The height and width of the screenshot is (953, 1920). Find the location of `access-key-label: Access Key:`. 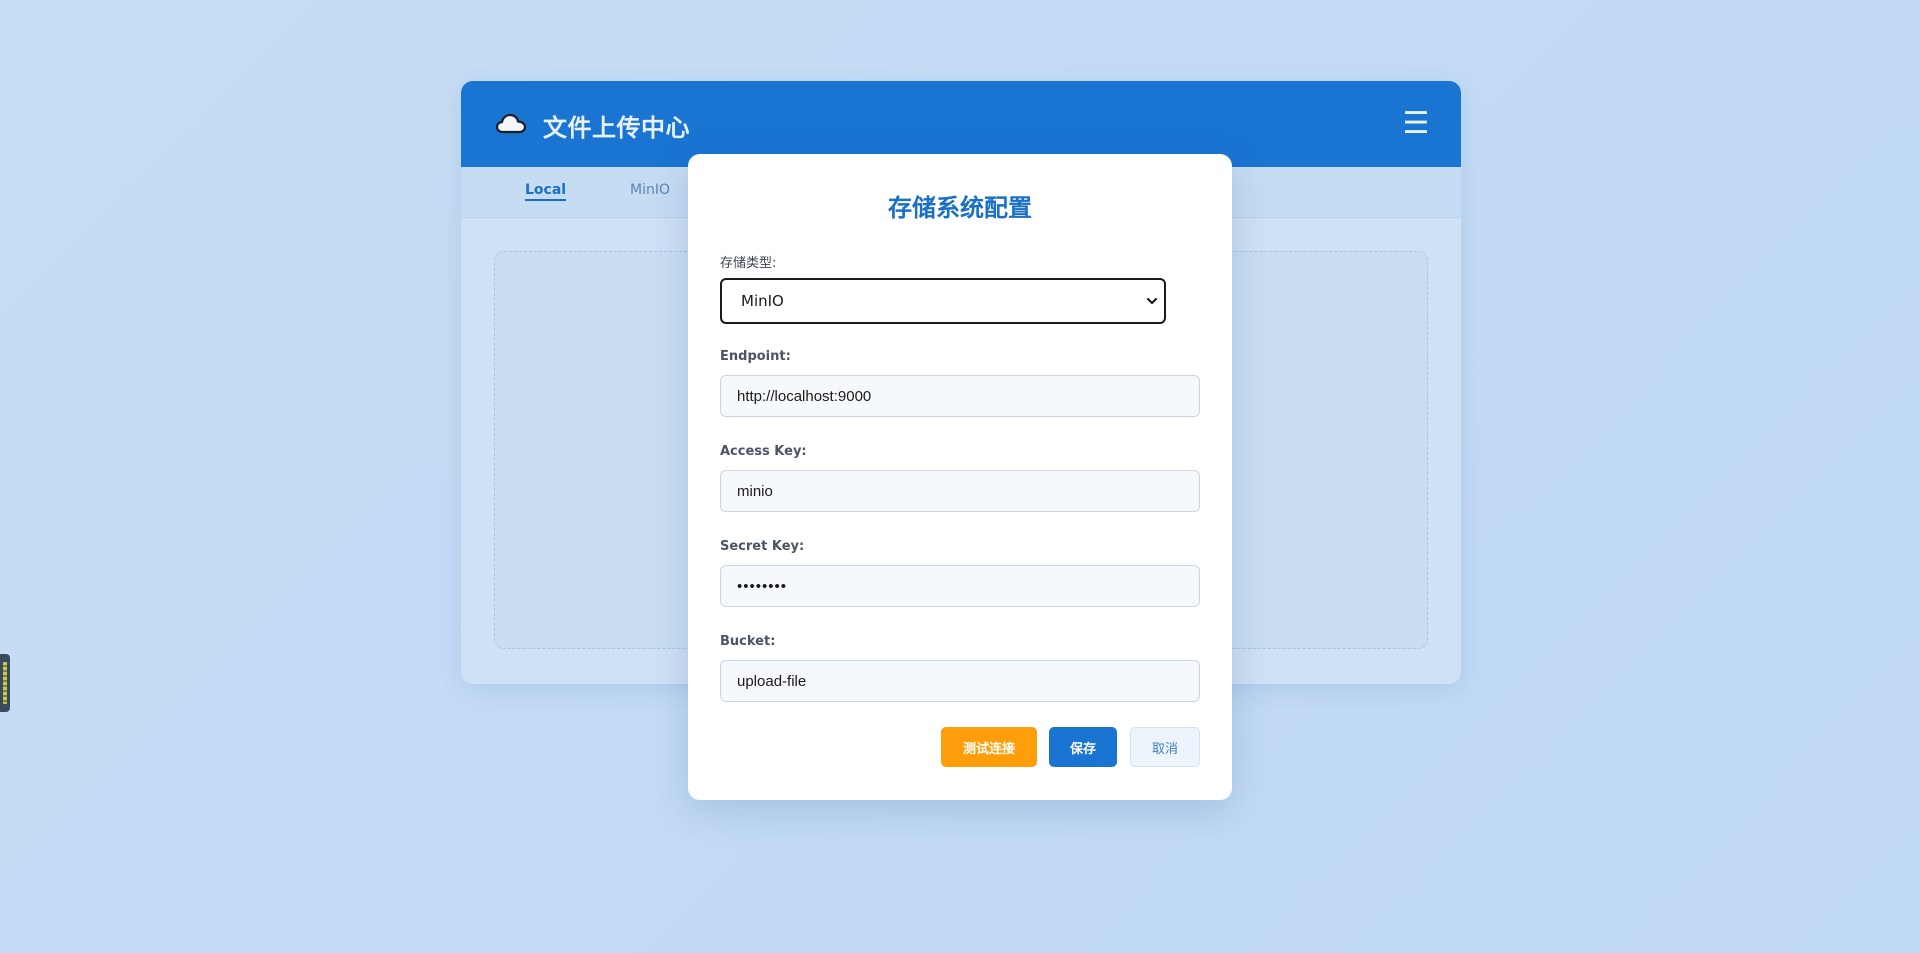

access-key-label: Access Key: is located at coordinates (763, 451).